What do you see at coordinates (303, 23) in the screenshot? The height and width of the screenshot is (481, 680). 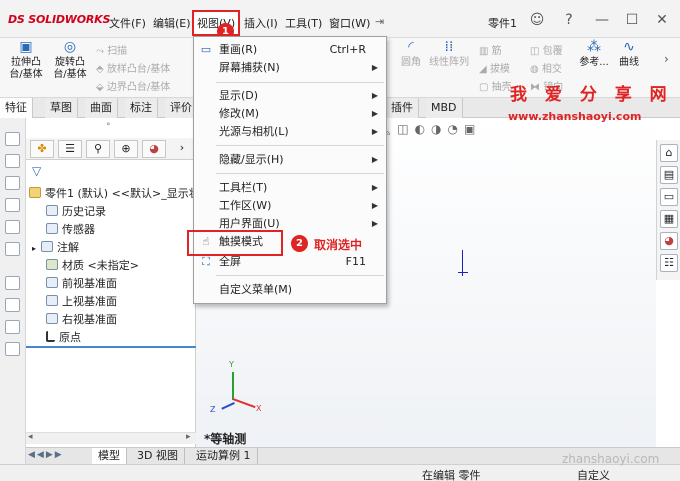 I see `menu-tools: 工具(T)` at bounding box center [303, 23].